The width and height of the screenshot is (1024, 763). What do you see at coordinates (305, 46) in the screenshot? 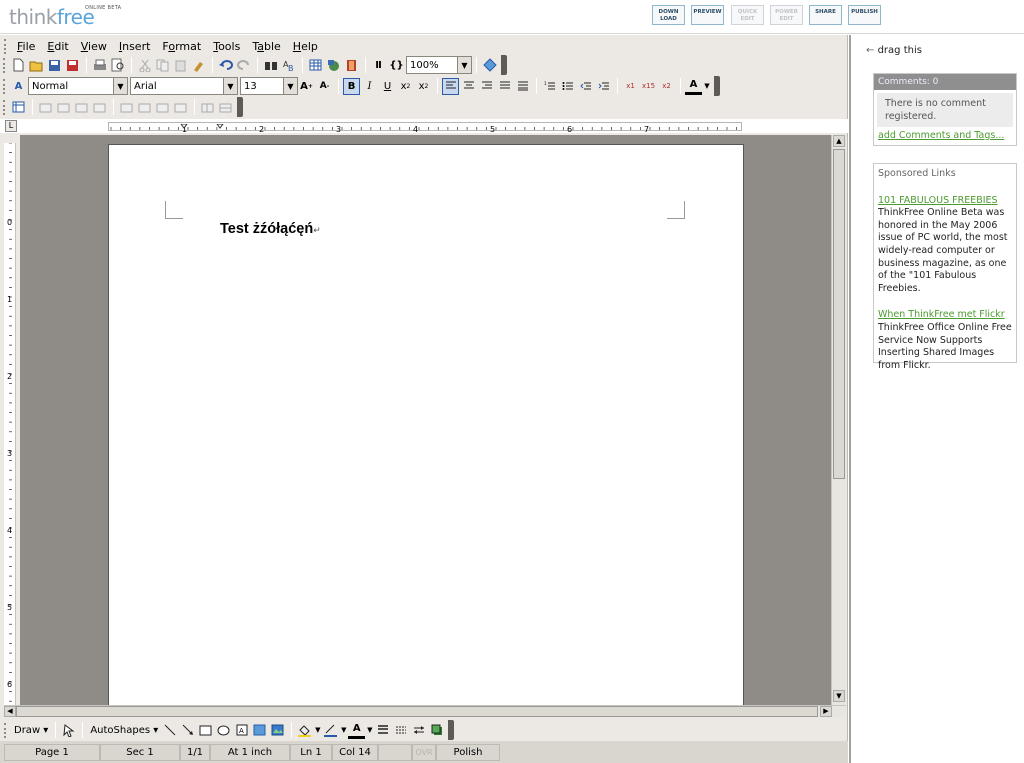
I see `menu-help: Help` at bounding box center [305, 46].